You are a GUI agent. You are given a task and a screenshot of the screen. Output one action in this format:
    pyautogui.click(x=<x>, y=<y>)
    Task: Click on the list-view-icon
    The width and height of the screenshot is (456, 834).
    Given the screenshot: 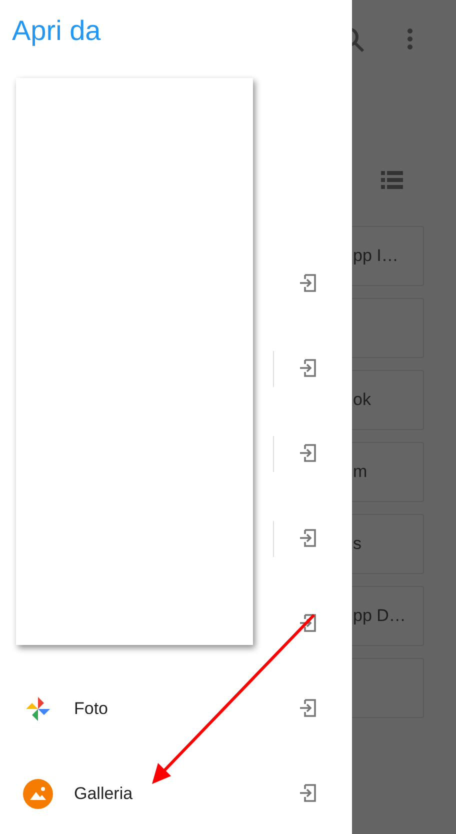 What is the action you would take?
    pyautogui.click(x=392, y=180)
    